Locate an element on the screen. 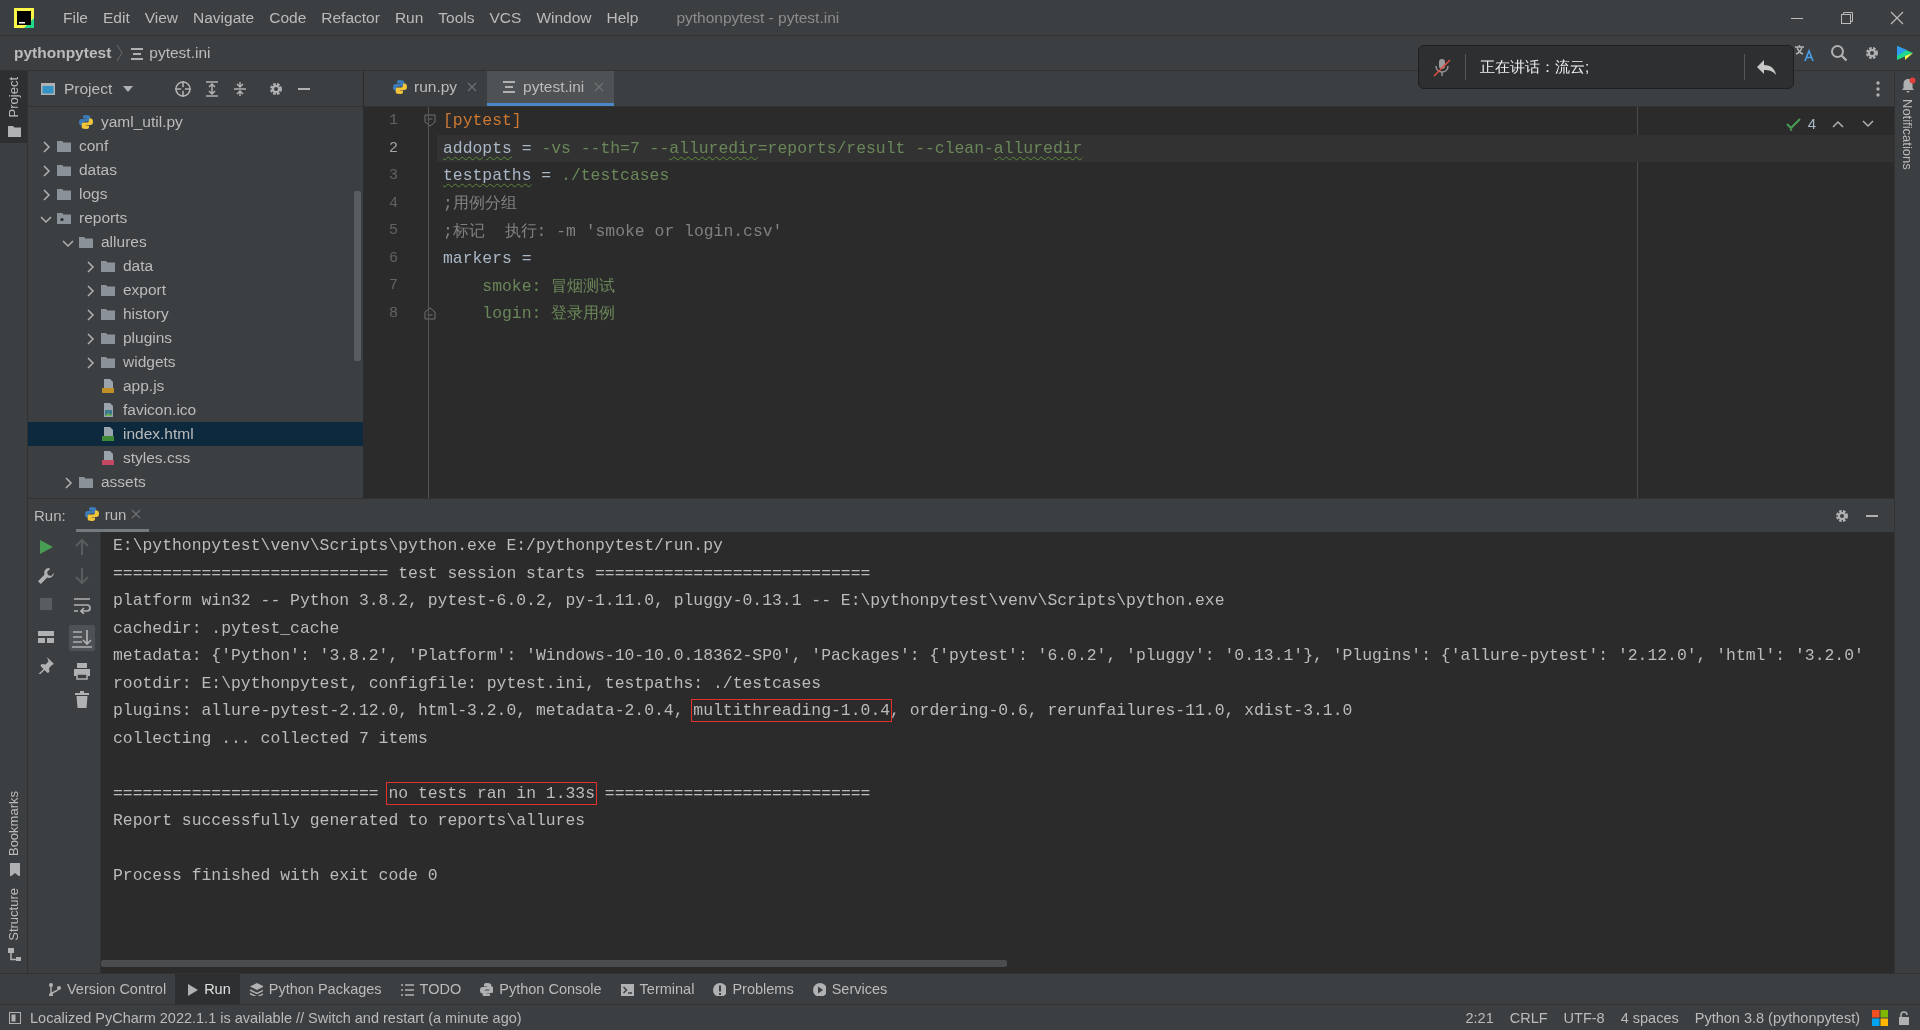 The height and width of the screenshot is (1030, 1920). close-icon is located at coordinates (1897, 17).